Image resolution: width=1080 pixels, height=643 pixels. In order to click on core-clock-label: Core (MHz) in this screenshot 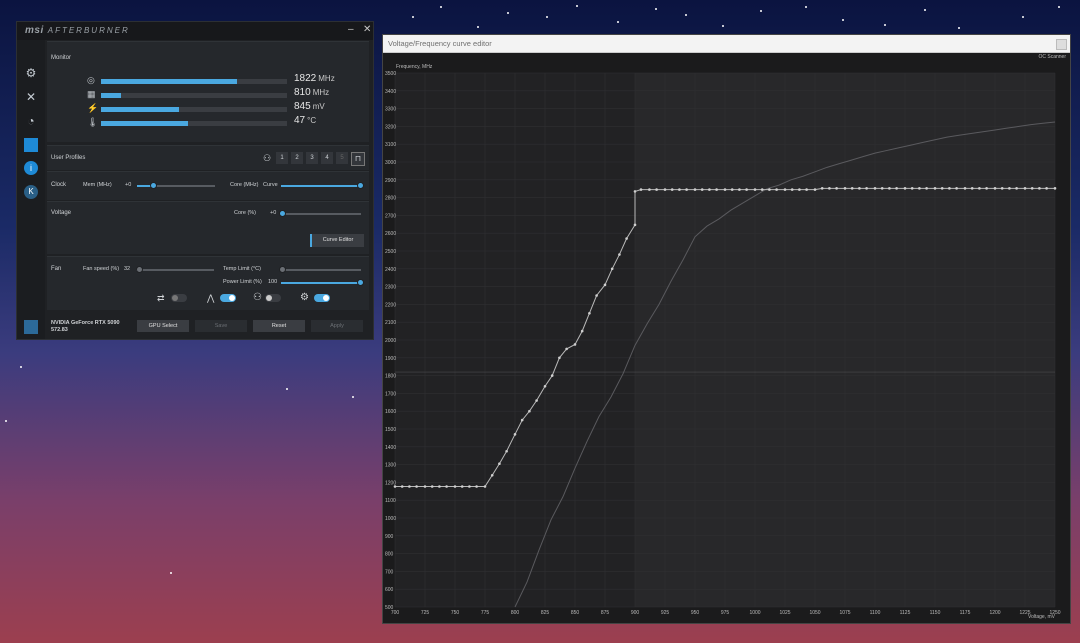, I will do `click(244, 185)`.